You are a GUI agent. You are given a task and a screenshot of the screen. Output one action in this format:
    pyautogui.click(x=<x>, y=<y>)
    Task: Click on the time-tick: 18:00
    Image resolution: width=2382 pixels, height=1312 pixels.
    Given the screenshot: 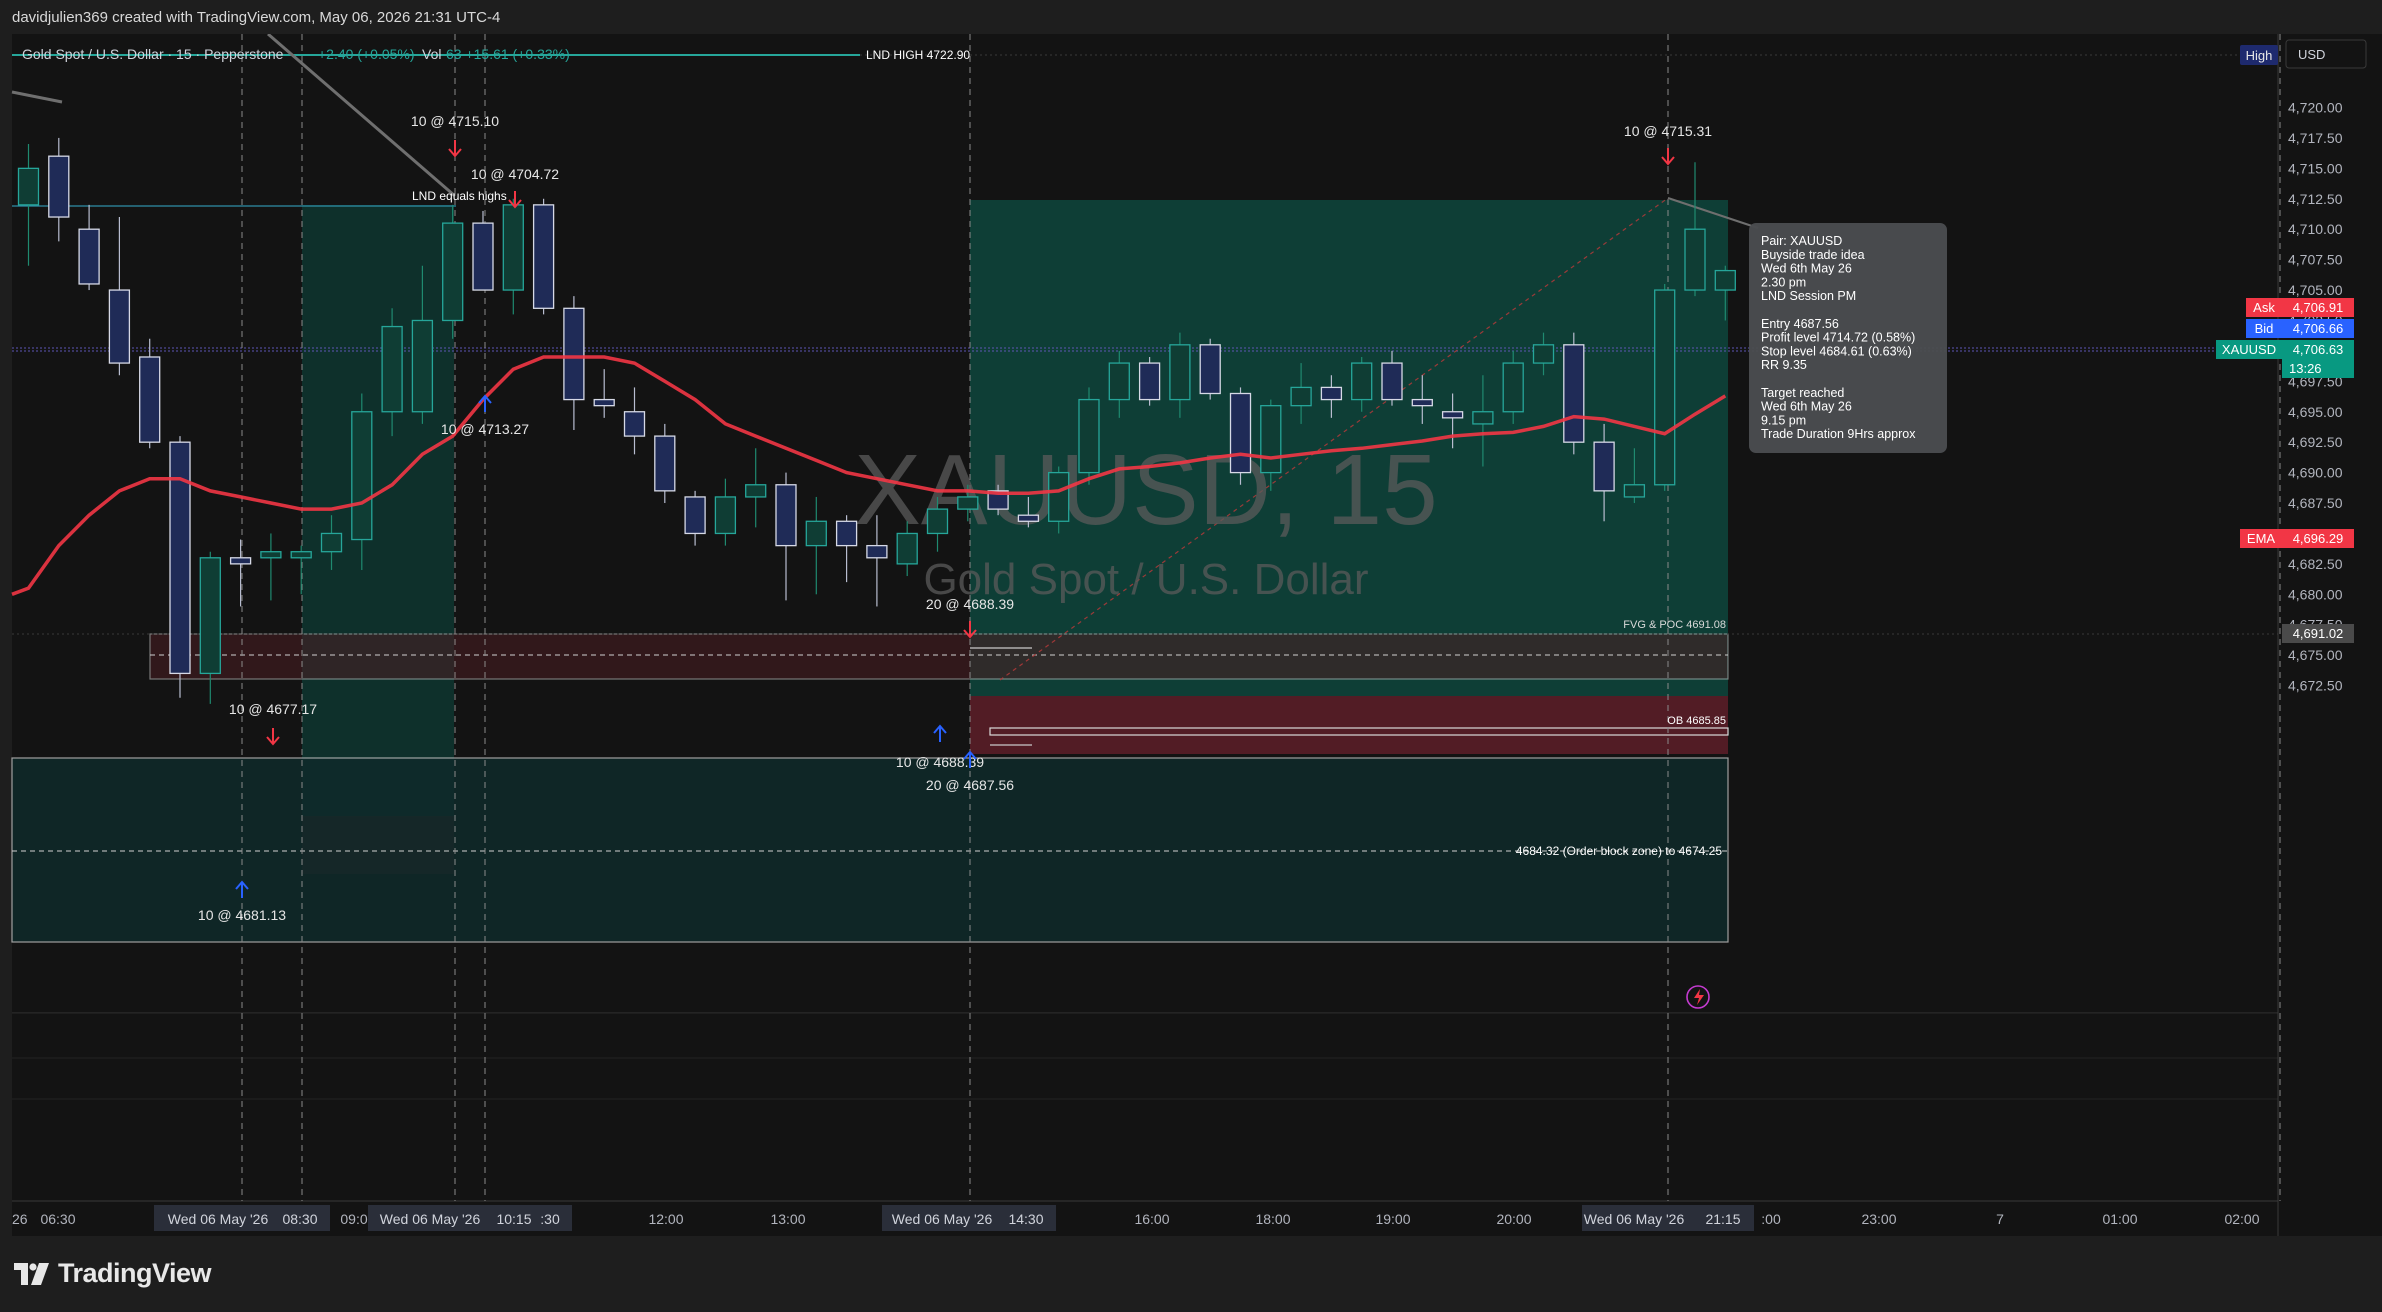 What is the action you would take?
    pyautogui.click(x=1272, y=1219)
    